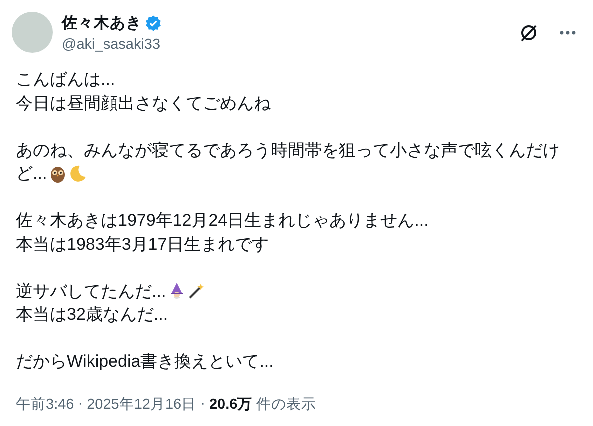 This screenshot has width=593, height=426. Describe the element at coordinates (102, 23) in the screenshot. I see `display-name: 佐々木あき` at that location.